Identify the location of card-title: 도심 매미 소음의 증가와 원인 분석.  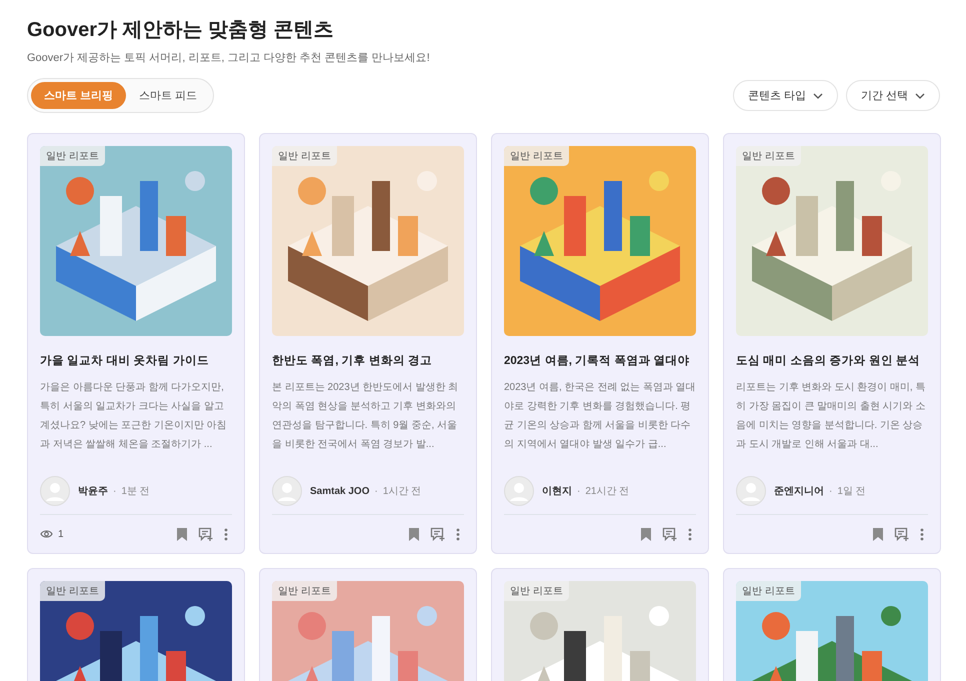
(828, 361).